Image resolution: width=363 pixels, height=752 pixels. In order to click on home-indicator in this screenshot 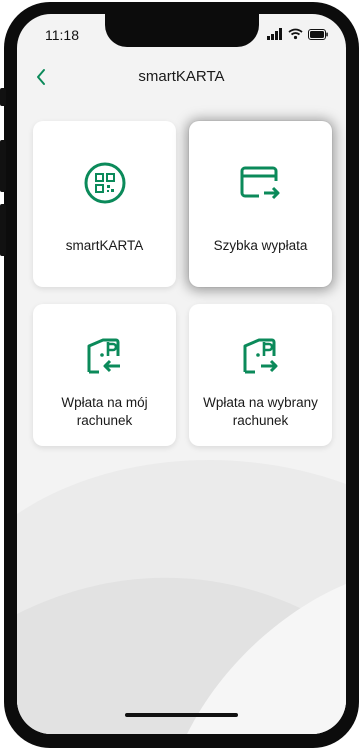, I will do `click(181, 715)`.